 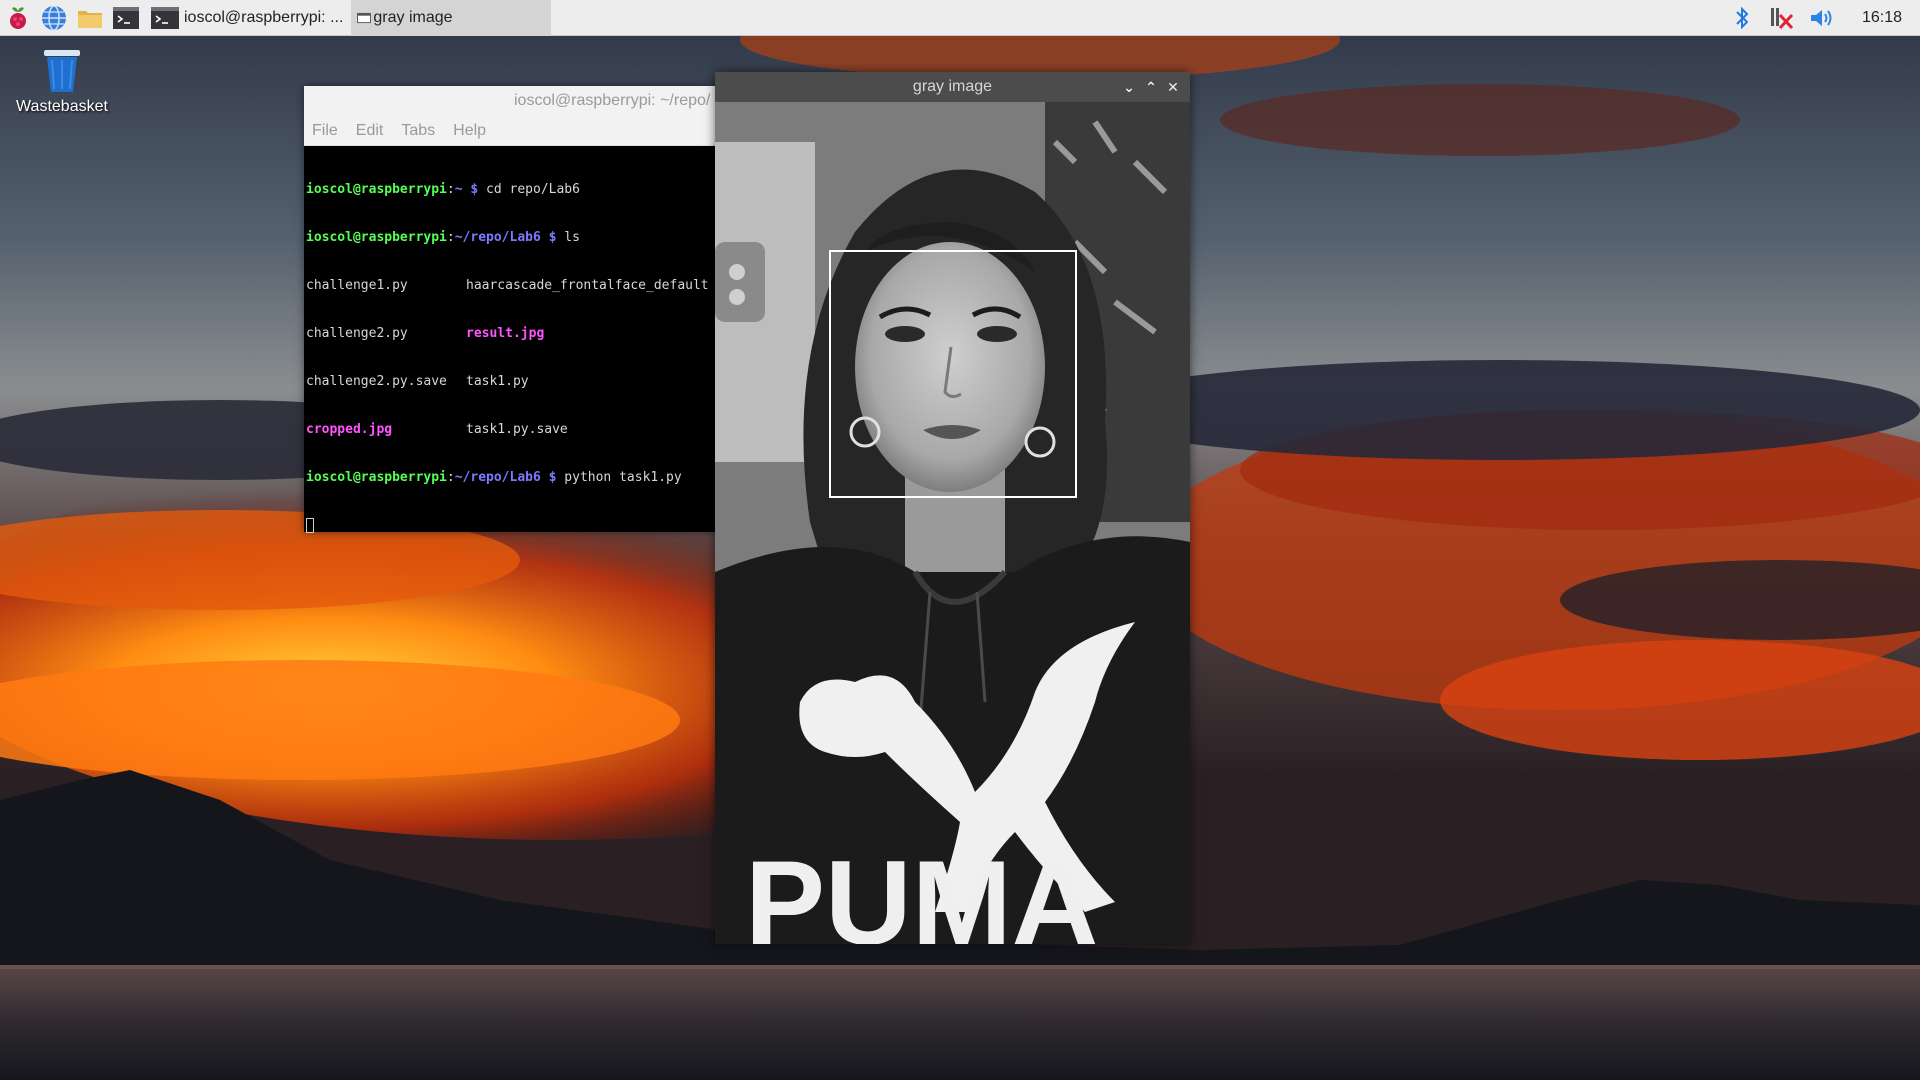 I want to click on trash-icon, so click(x=62, y=71).